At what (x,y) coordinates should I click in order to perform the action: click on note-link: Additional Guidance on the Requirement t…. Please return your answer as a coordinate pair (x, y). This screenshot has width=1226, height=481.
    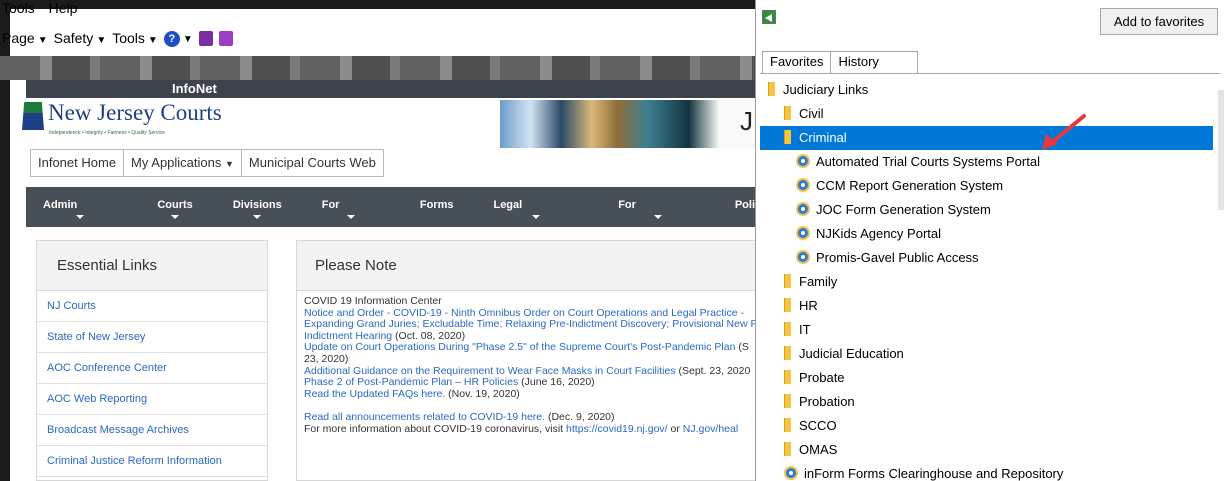
    Looking at the image, I should click on (490, 371).